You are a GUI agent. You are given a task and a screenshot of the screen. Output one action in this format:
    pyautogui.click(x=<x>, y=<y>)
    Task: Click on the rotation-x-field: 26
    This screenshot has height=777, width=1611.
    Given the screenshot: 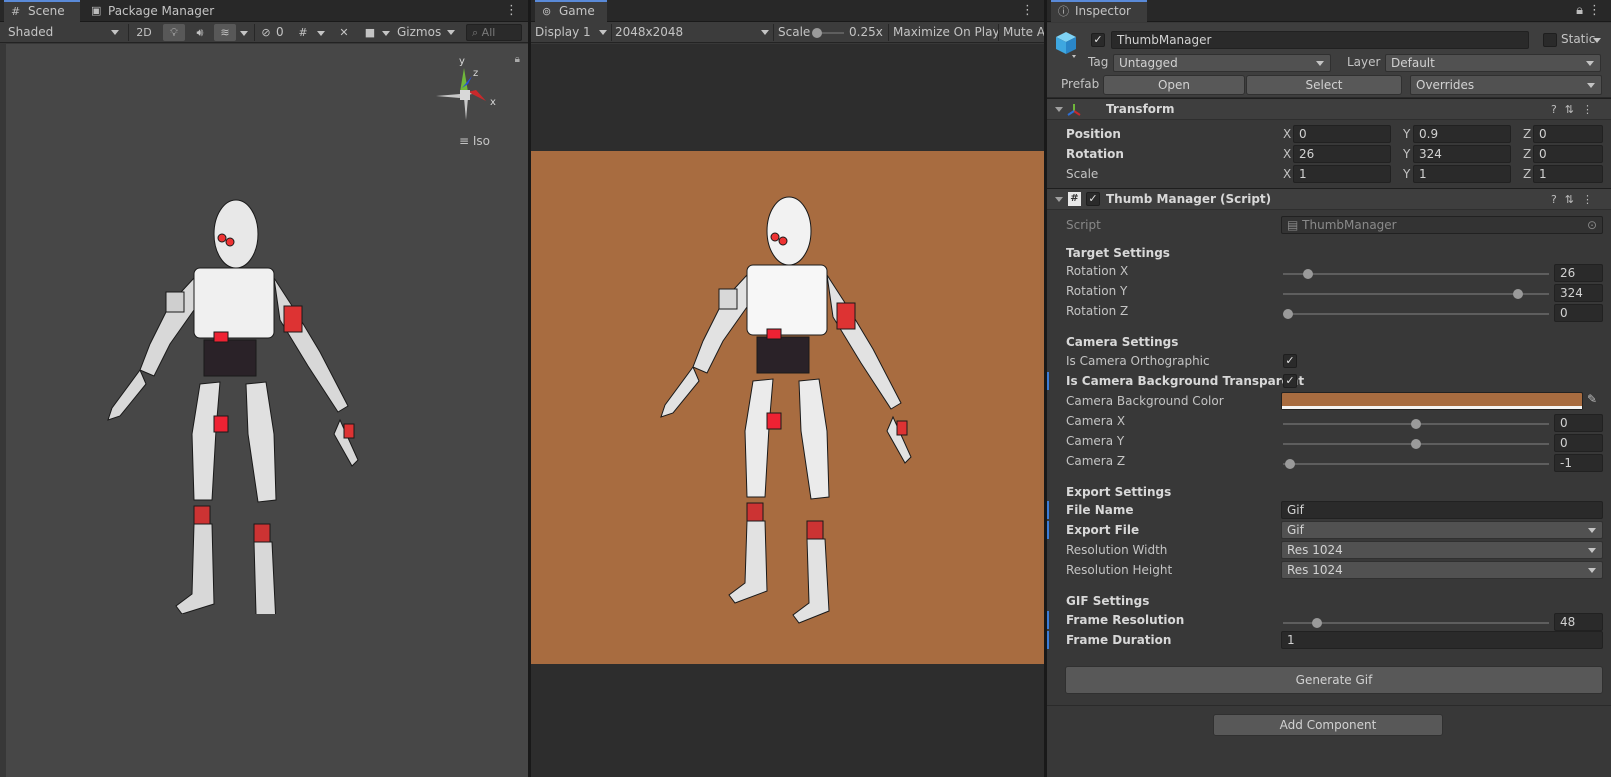 What is the action you would take?
    pyautogui.click(x=1342, y=154)
    